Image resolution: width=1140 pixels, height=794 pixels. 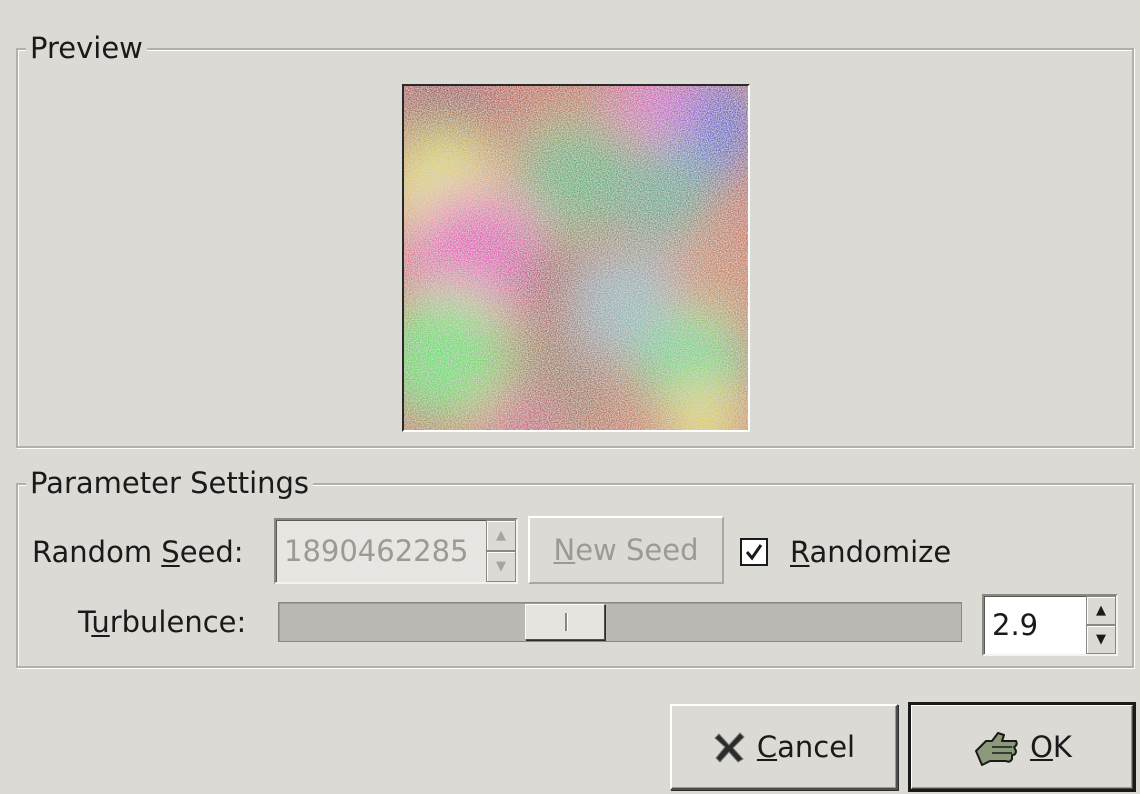 I want to click on x-cancel-icon, so click(x=730, y=747).